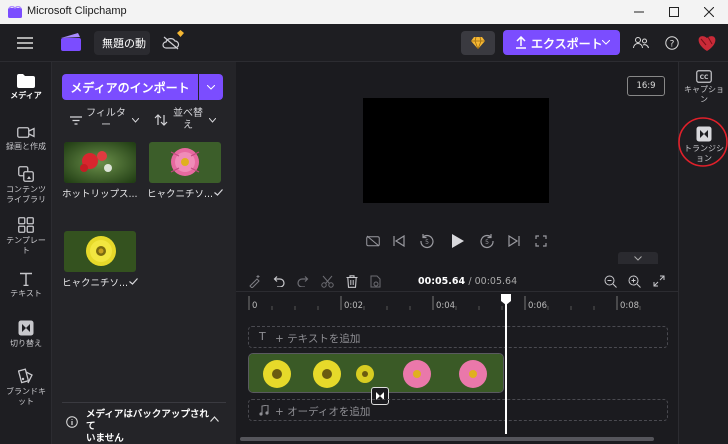  I want to click on nav-text: テキスト, so click(26, 290).